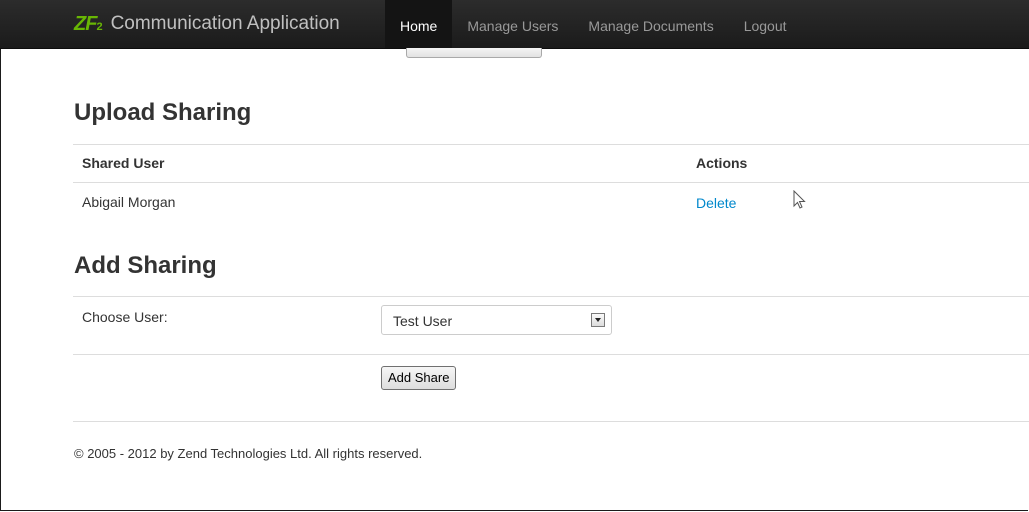  Describe the element at coordinates (419, 378) in the screenshot. I see `add-share-button: Add Share` at that location.